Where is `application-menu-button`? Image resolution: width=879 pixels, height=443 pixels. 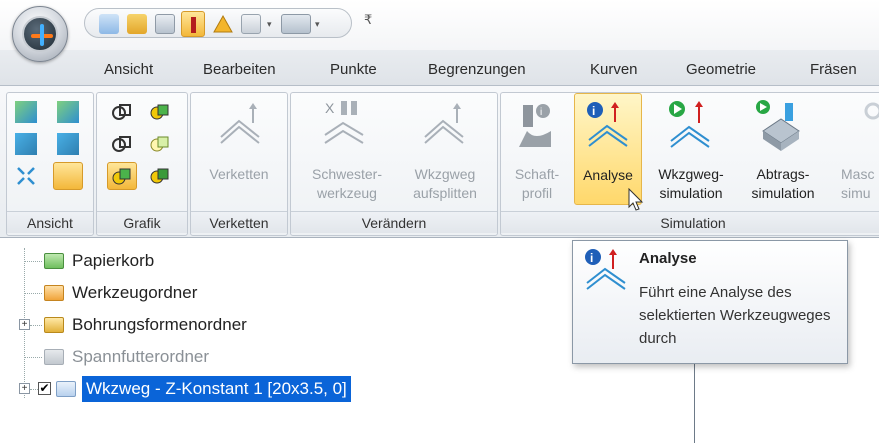
application-menu-button is located at coordinates (40, 34).